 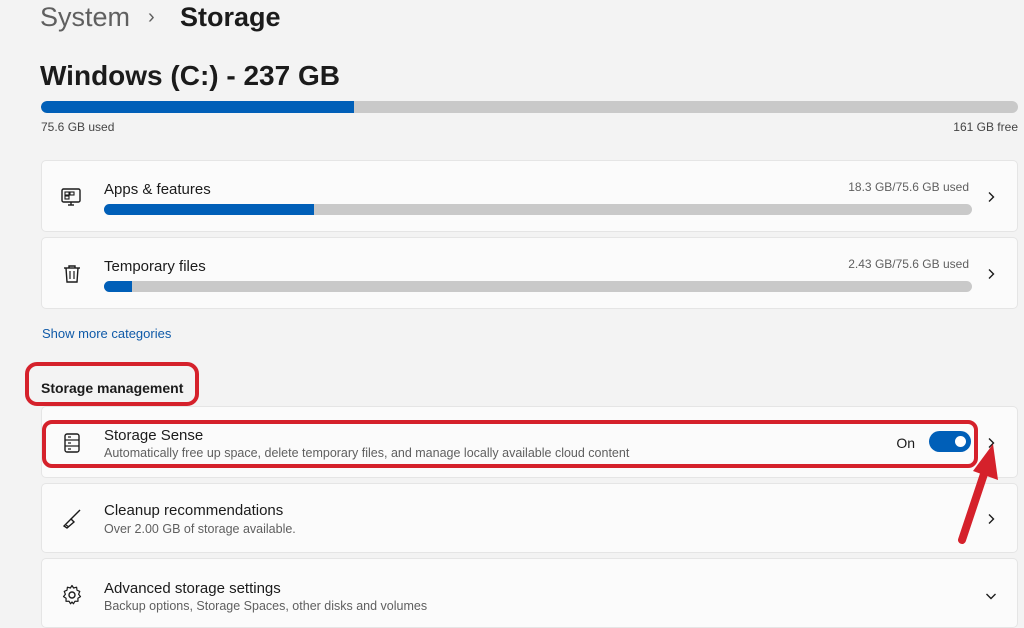 What do you see at coordinates (510, 444) in the screenshot?
I see `highlight-storage-sense` at bounding box center [510, 444].